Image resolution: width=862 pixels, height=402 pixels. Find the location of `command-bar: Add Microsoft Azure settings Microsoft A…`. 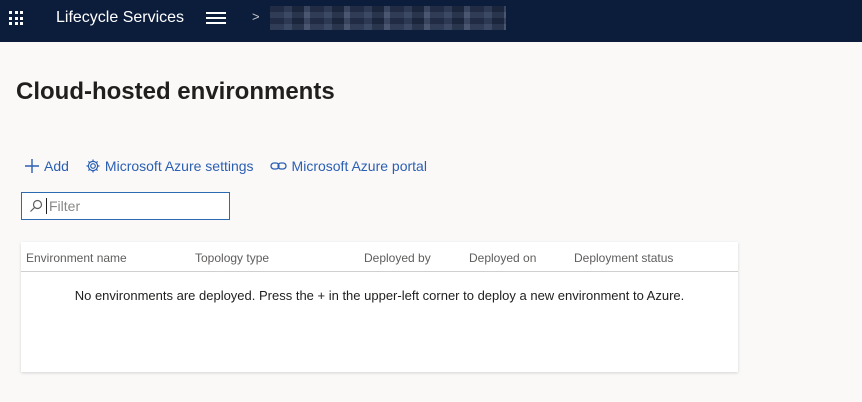

command-bar: Add Microsoft Azure settings Microsoft A… is located at coordinates (233, 166).